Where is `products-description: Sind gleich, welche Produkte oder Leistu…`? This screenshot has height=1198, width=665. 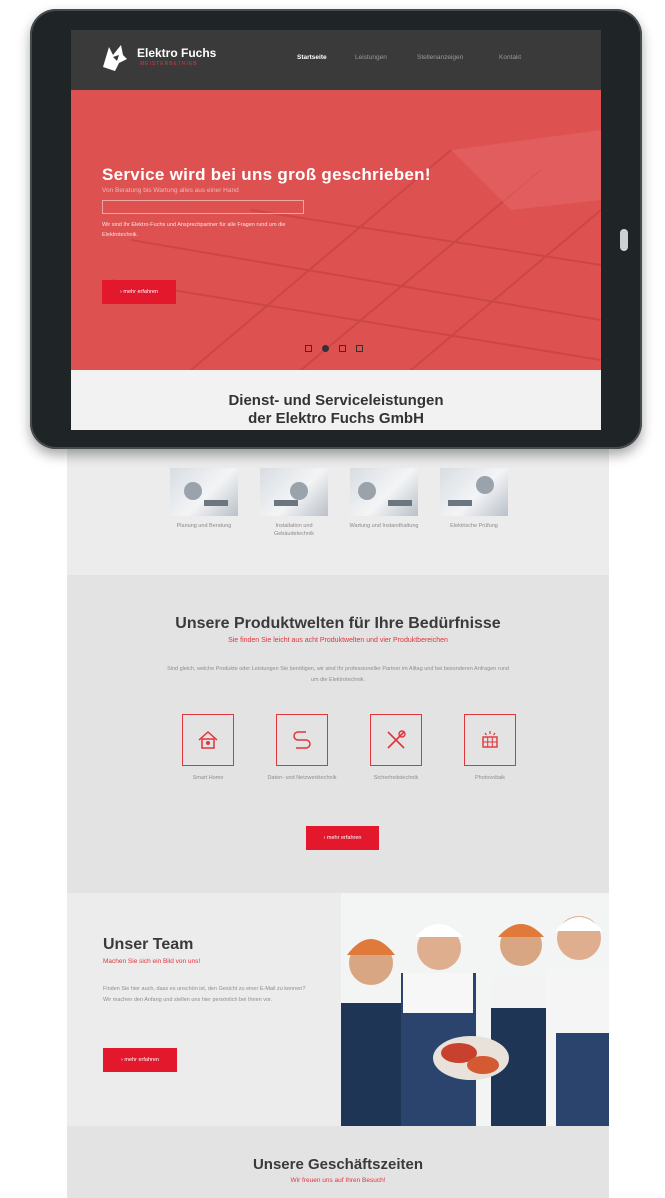
products-description: Sind gleich, welche Produkte oder Leistu… is located at coordinates (338, 674).